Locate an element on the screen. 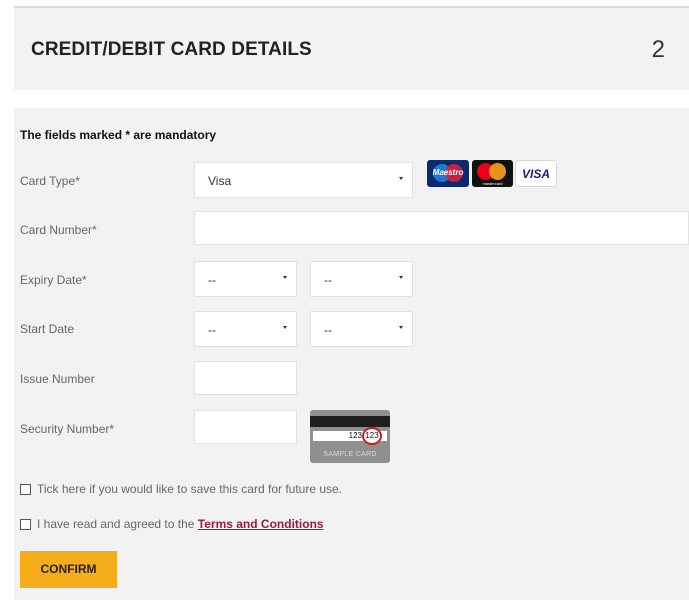  visa-logo-text: VISA is located at coordinates (535, 174).